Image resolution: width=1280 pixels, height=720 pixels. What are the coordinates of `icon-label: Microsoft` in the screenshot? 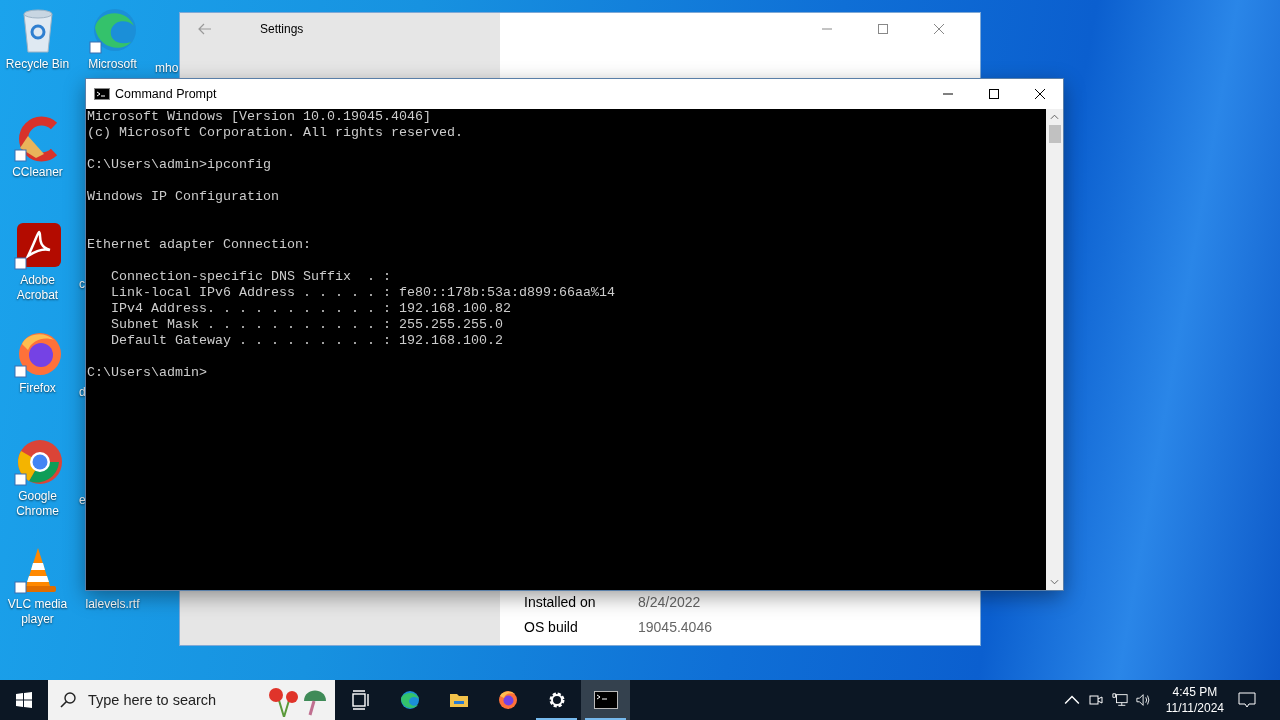 It's located at (112, 64).